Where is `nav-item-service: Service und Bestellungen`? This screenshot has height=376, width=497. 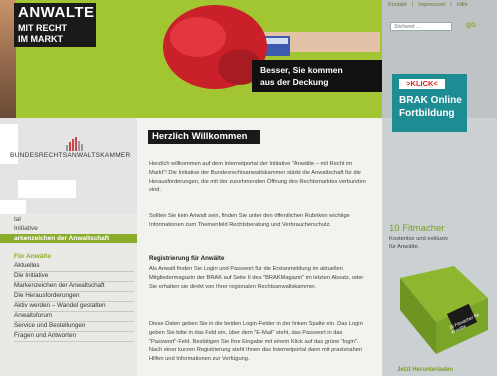 nav-item-service: Service und Bestellungen is located at coordinates (74, 327).